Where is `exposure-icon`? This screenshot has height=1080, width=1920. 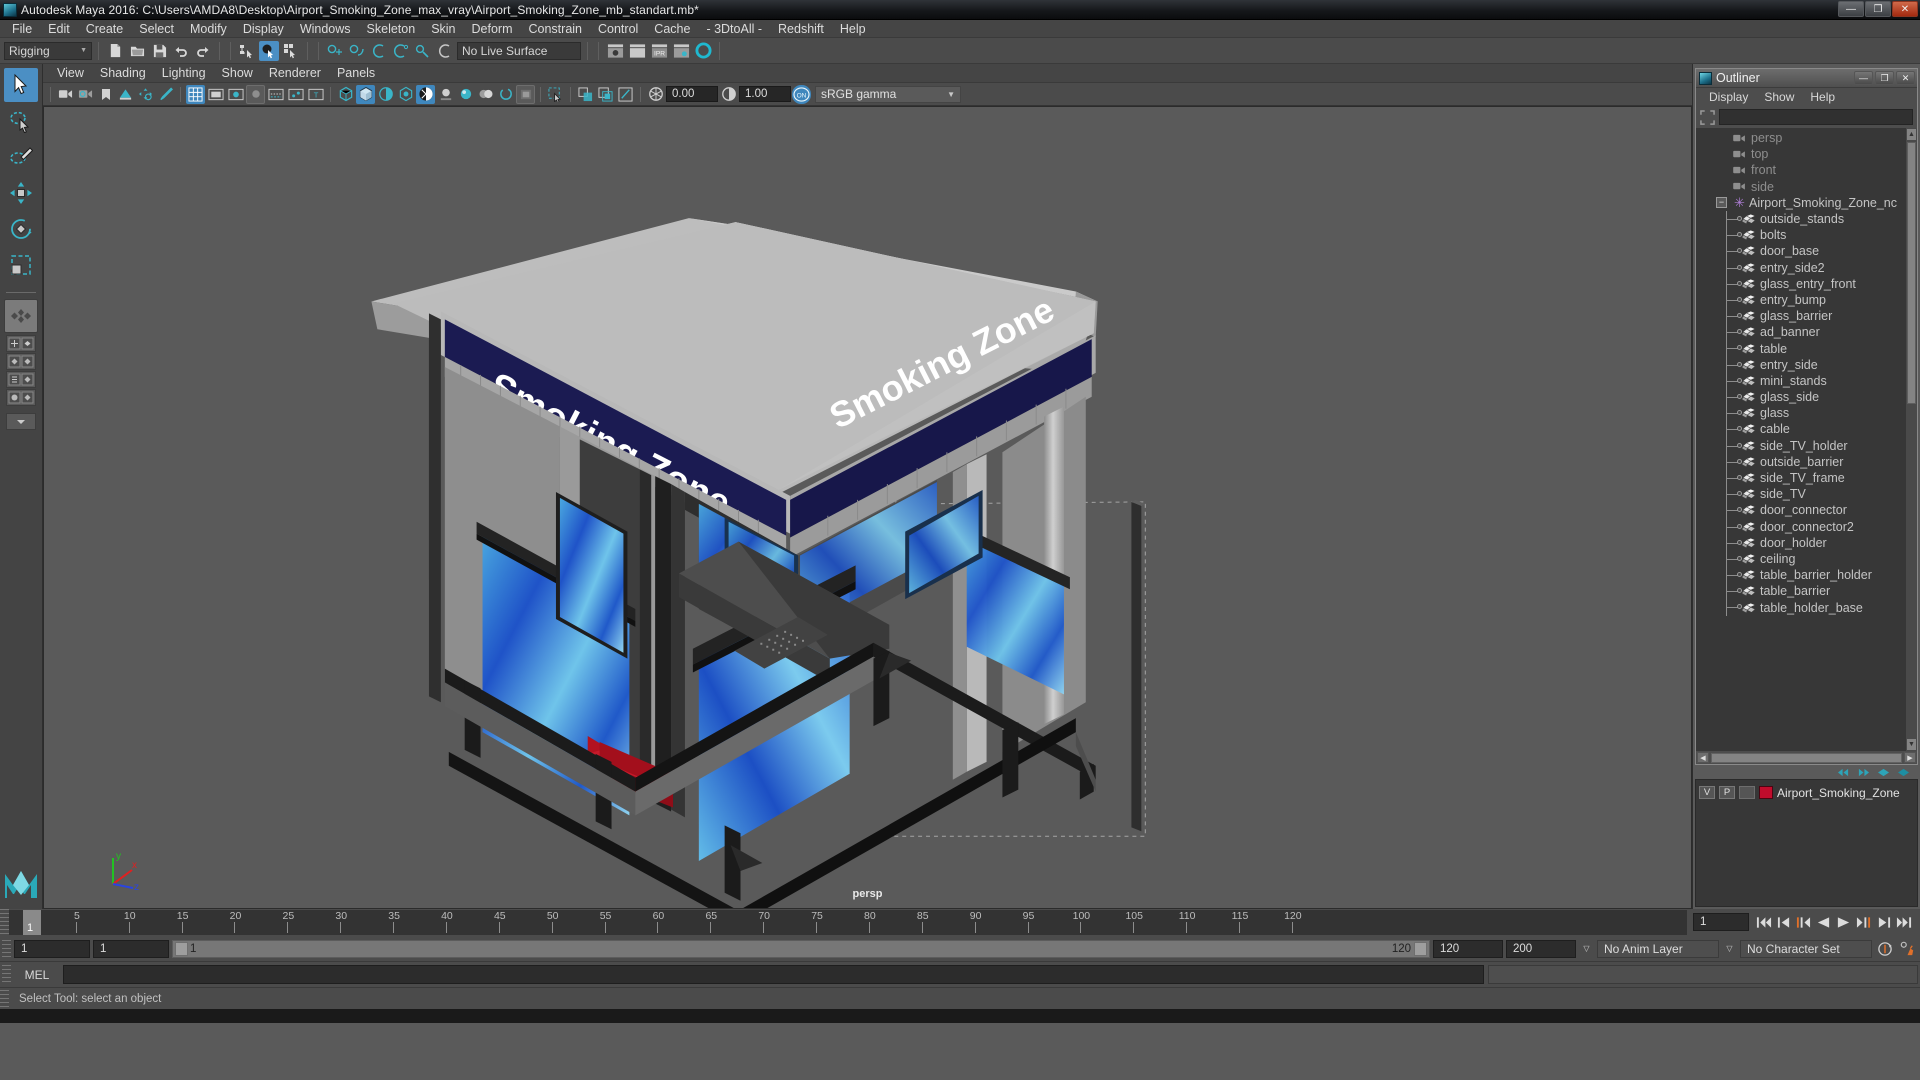
exposure-icon is located at coordinates (655, 94).